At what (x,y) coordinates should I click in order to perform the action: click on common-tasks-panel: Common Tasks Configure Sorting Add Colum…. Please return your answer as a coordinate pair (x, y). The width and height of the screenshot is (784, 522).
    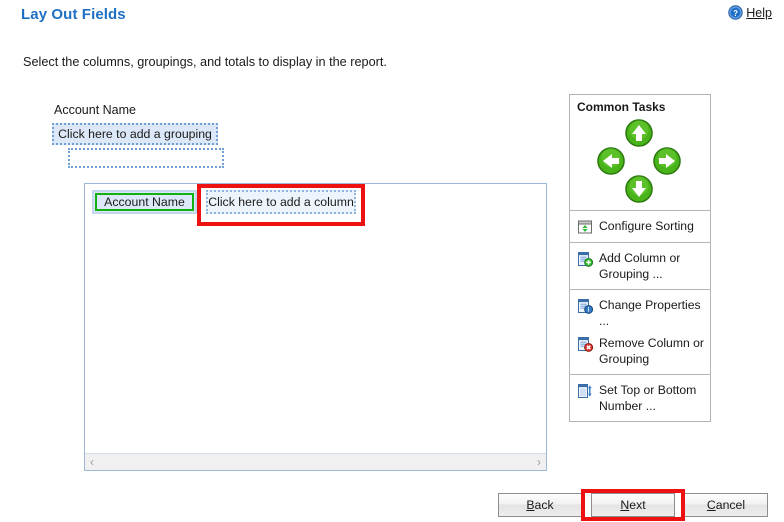
    Looking at the image, I should click on (640, 258).